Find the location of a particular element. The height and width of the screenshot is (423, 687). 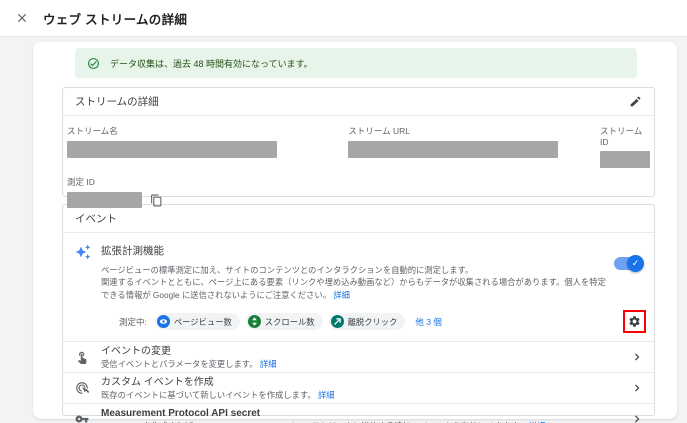

gear-icon-annotated is located at coordinates (634, 322).